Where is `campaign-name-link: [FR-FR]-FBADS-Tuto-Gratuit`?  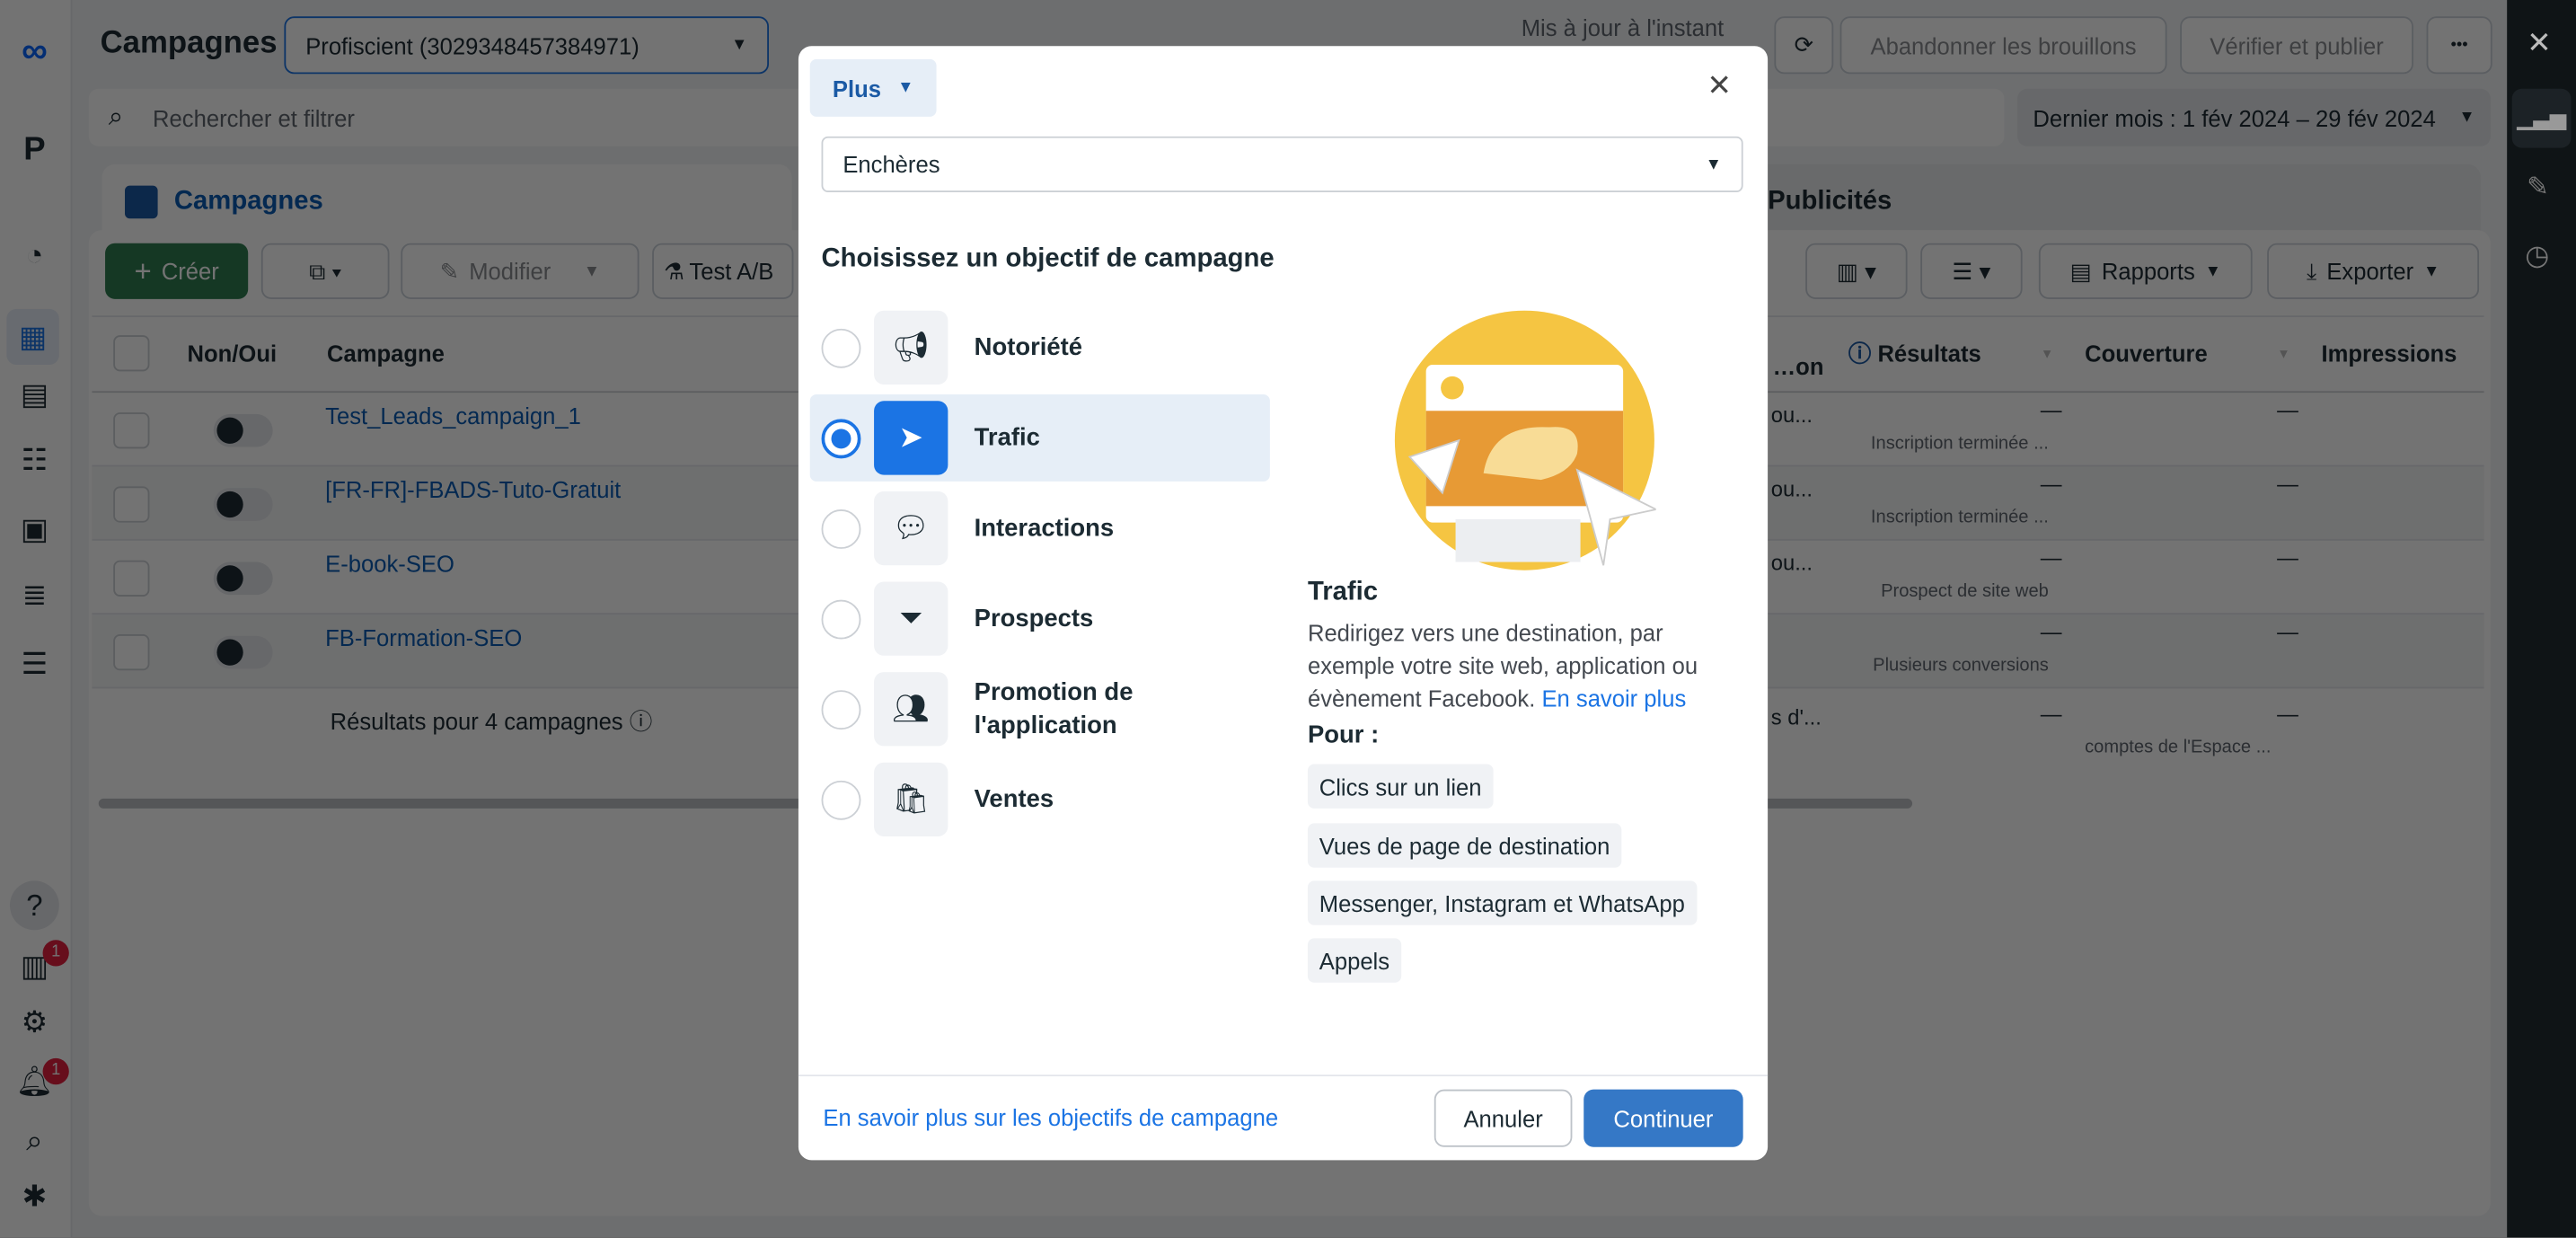 campaign-name-link: [FR-FR]-FBADS-Tuto-Gratuit is located at coordinates (473, 489).